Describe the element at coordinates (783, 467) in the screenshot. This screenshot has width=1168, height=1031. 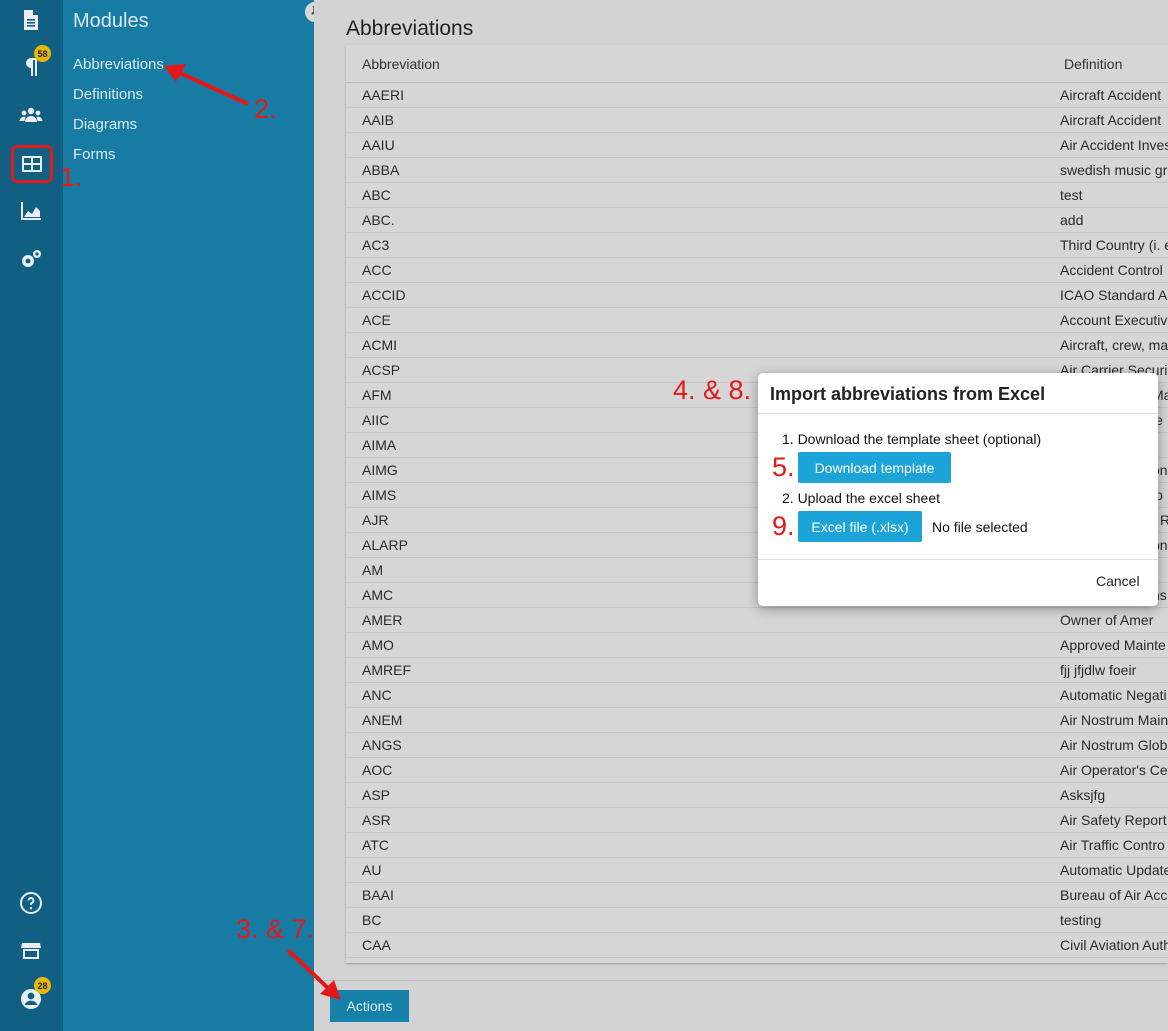
I see `annotation-step-5: 5.` at that location.